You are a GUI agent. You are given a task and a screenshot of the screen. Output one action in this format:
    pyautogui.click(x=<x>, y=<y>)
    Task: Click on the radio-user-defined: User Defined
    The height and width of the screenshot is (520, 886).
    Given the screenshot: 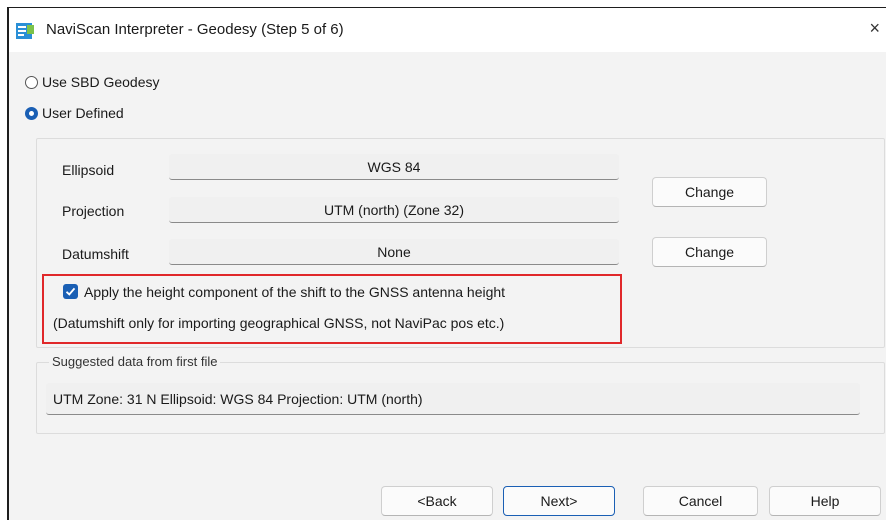 What is the action you would take?
    pyautogui.click(x=74, y=113)
    